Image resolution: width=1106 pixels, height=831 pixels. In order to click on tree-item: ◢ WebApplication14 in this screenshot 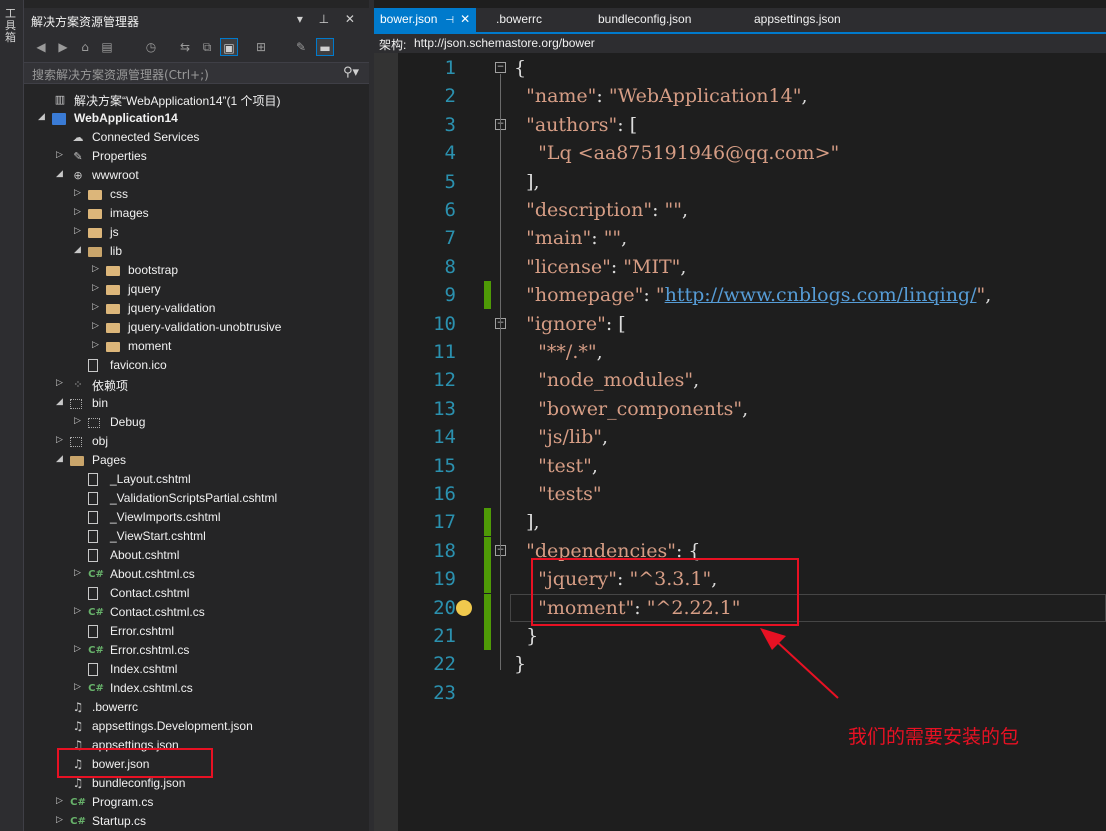, I will do `click(196, 118)`.